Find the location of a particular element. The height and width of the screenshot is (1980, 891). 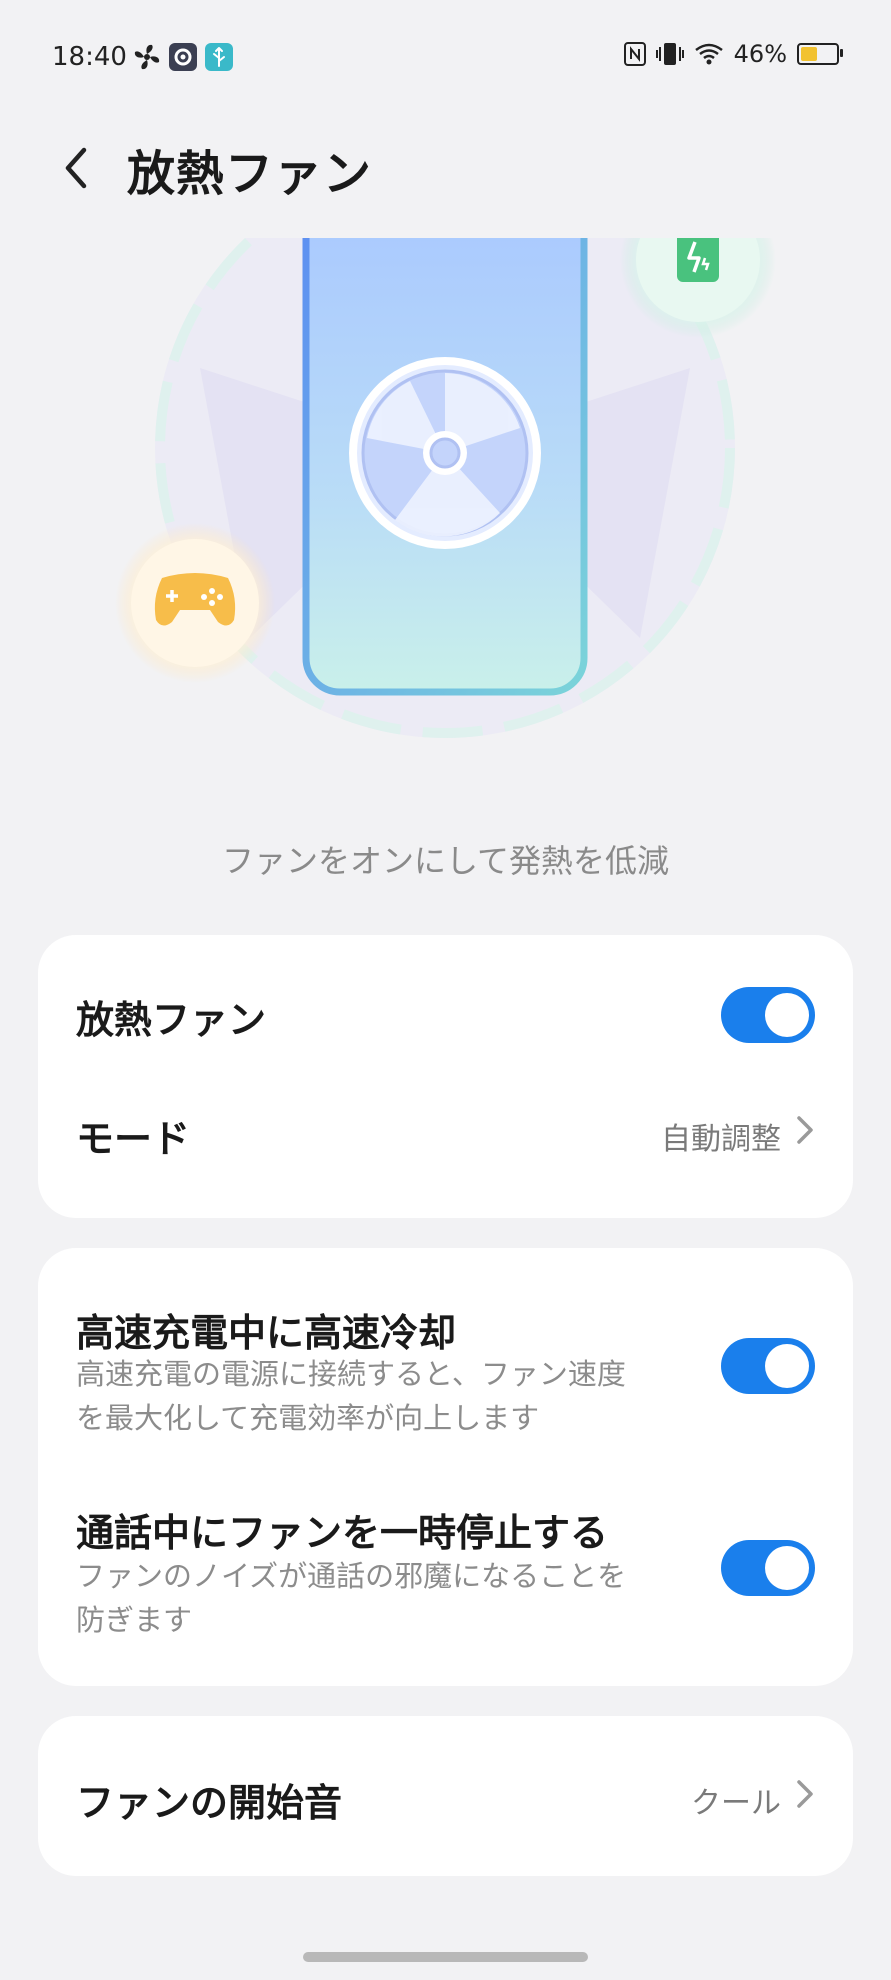

page-title: 放熱ファン is located at coordinates (250, 174).